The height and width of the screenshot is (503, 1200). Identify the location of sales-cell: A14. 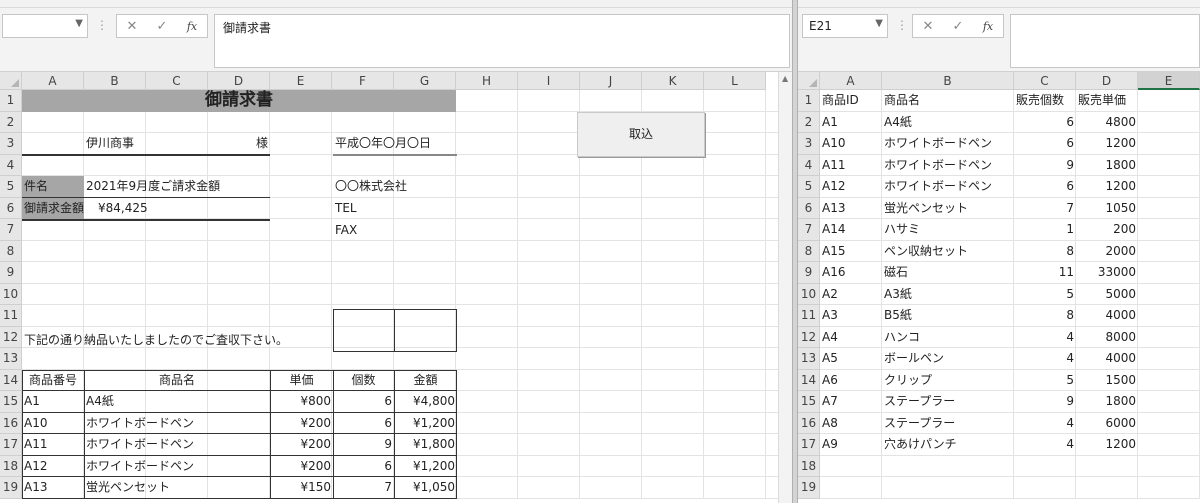
(851, 230).